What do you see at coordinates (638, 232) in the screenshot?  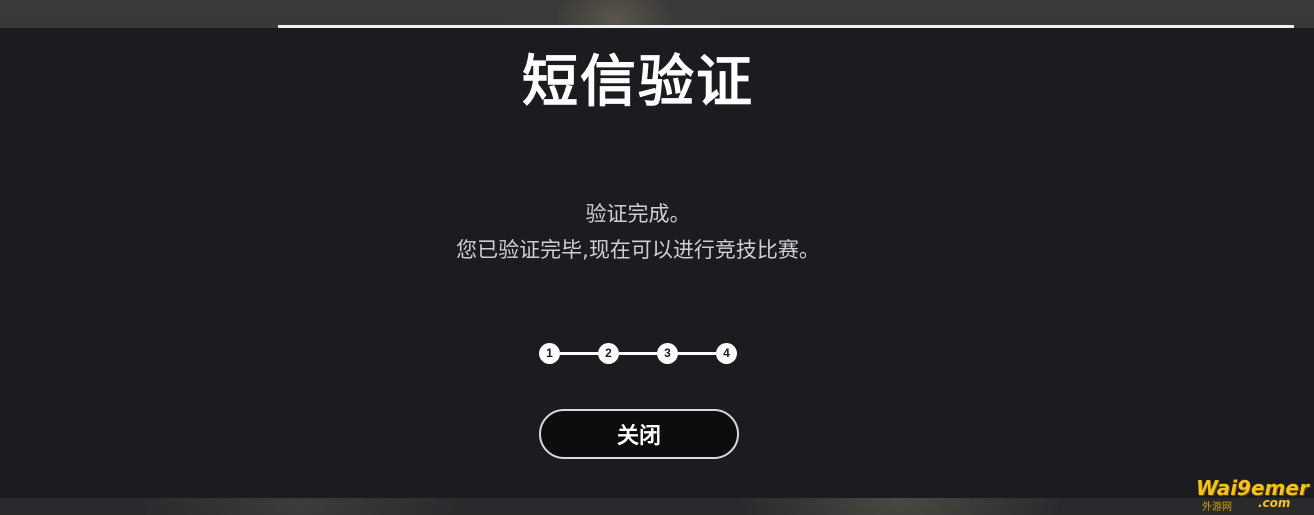 I see `dialog-message: 验证完成。 您已验证完毕,现在可以进行竞技比赛。` at bounding box center [638, 232].